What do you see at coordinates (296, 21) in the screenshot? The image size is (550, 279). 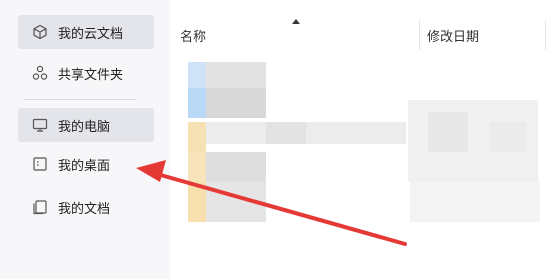 I see `sort-ascending-icon` at bounding box center [296, 21].